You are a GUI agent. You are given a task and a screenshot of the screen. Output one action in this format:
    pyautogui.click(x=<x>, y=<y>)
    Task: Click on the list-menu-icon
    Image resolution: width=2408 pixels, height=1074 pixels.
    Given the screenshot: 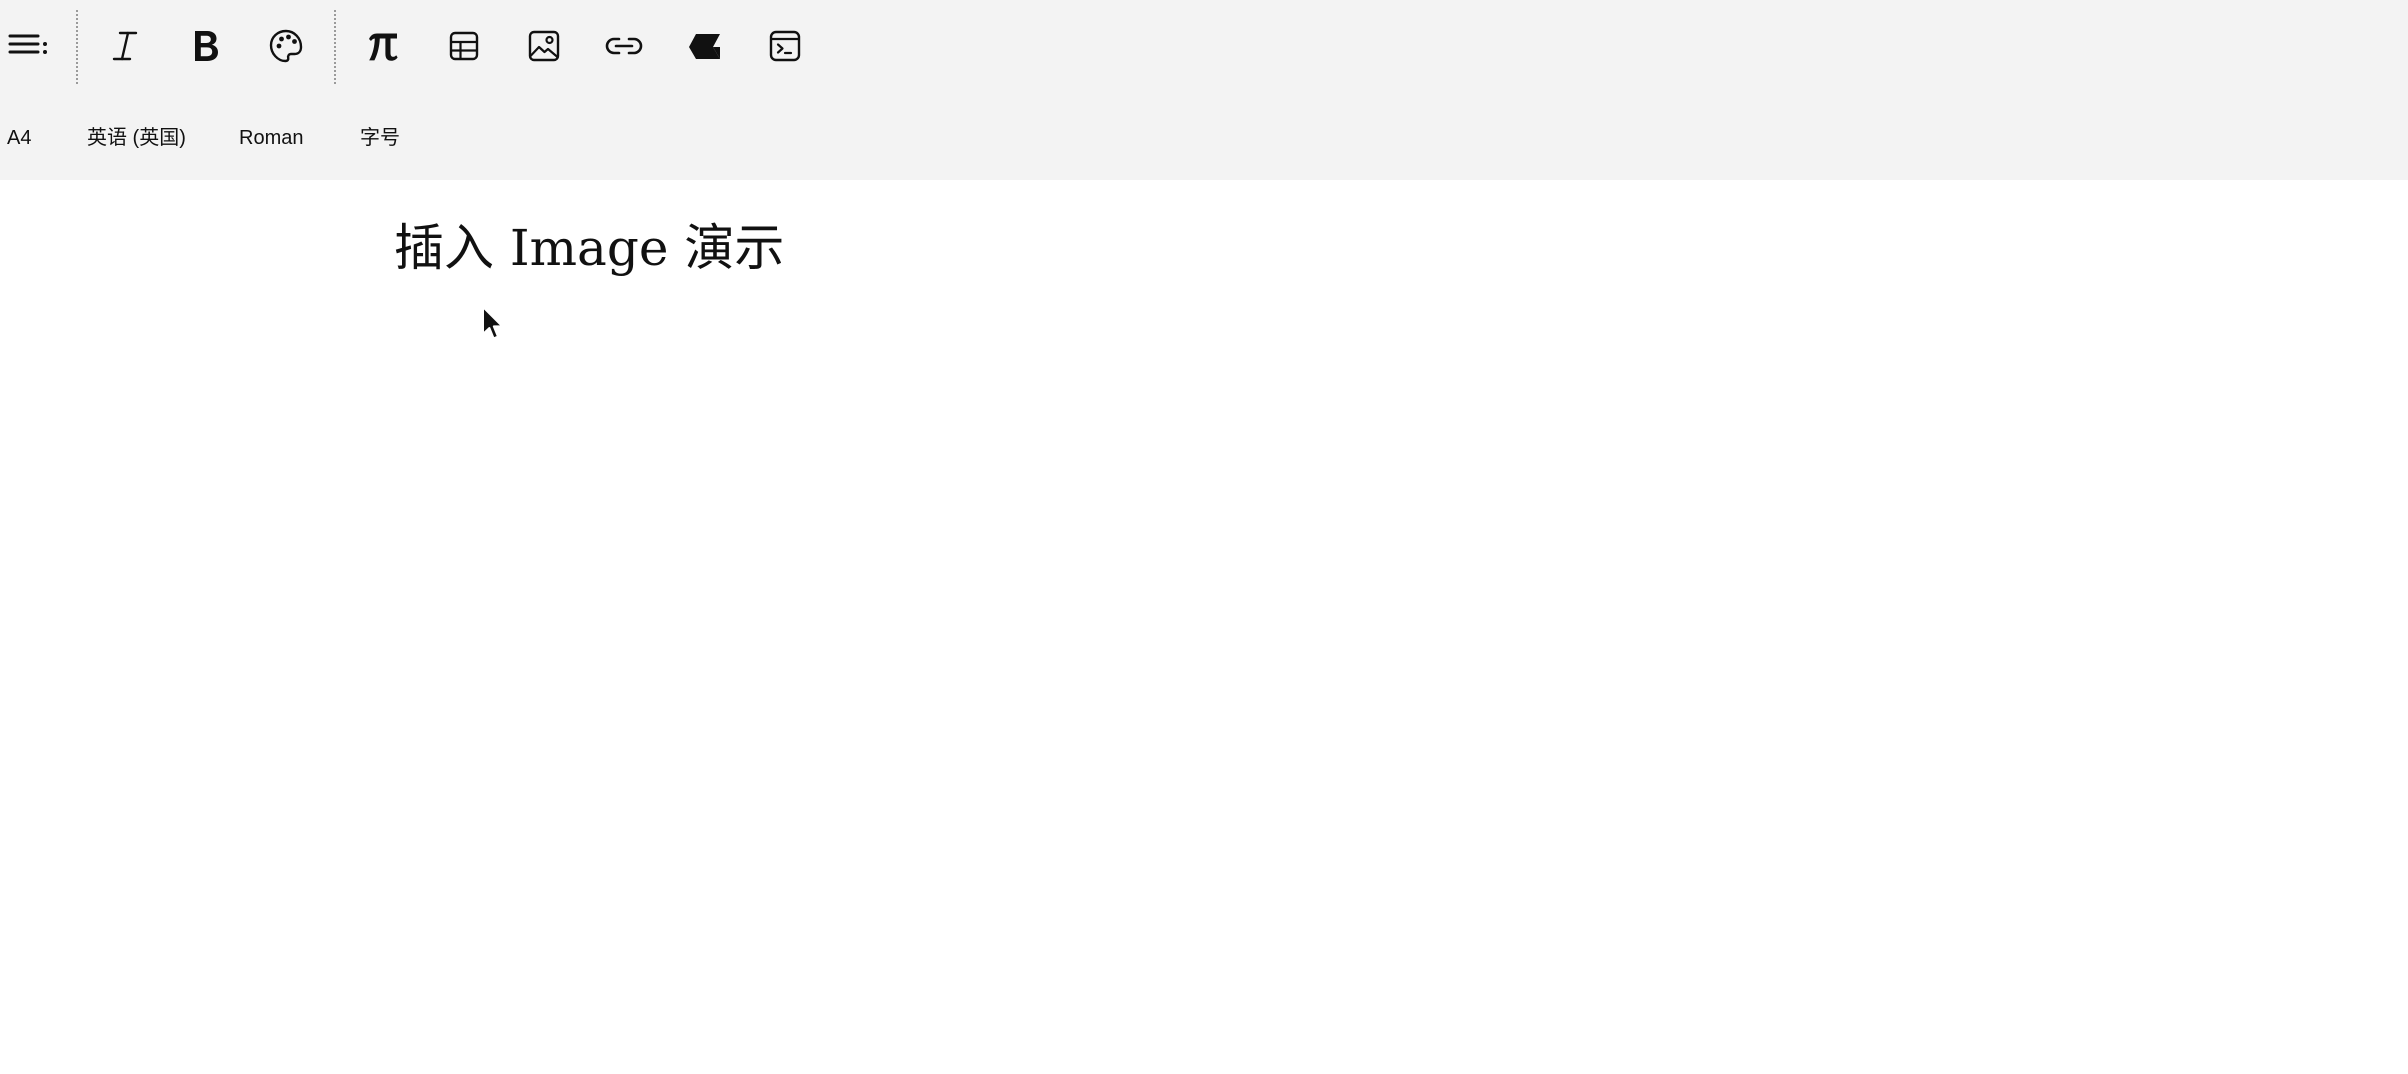 What is the action you would take?
    pyautogui.click(x=28, y=46)
    